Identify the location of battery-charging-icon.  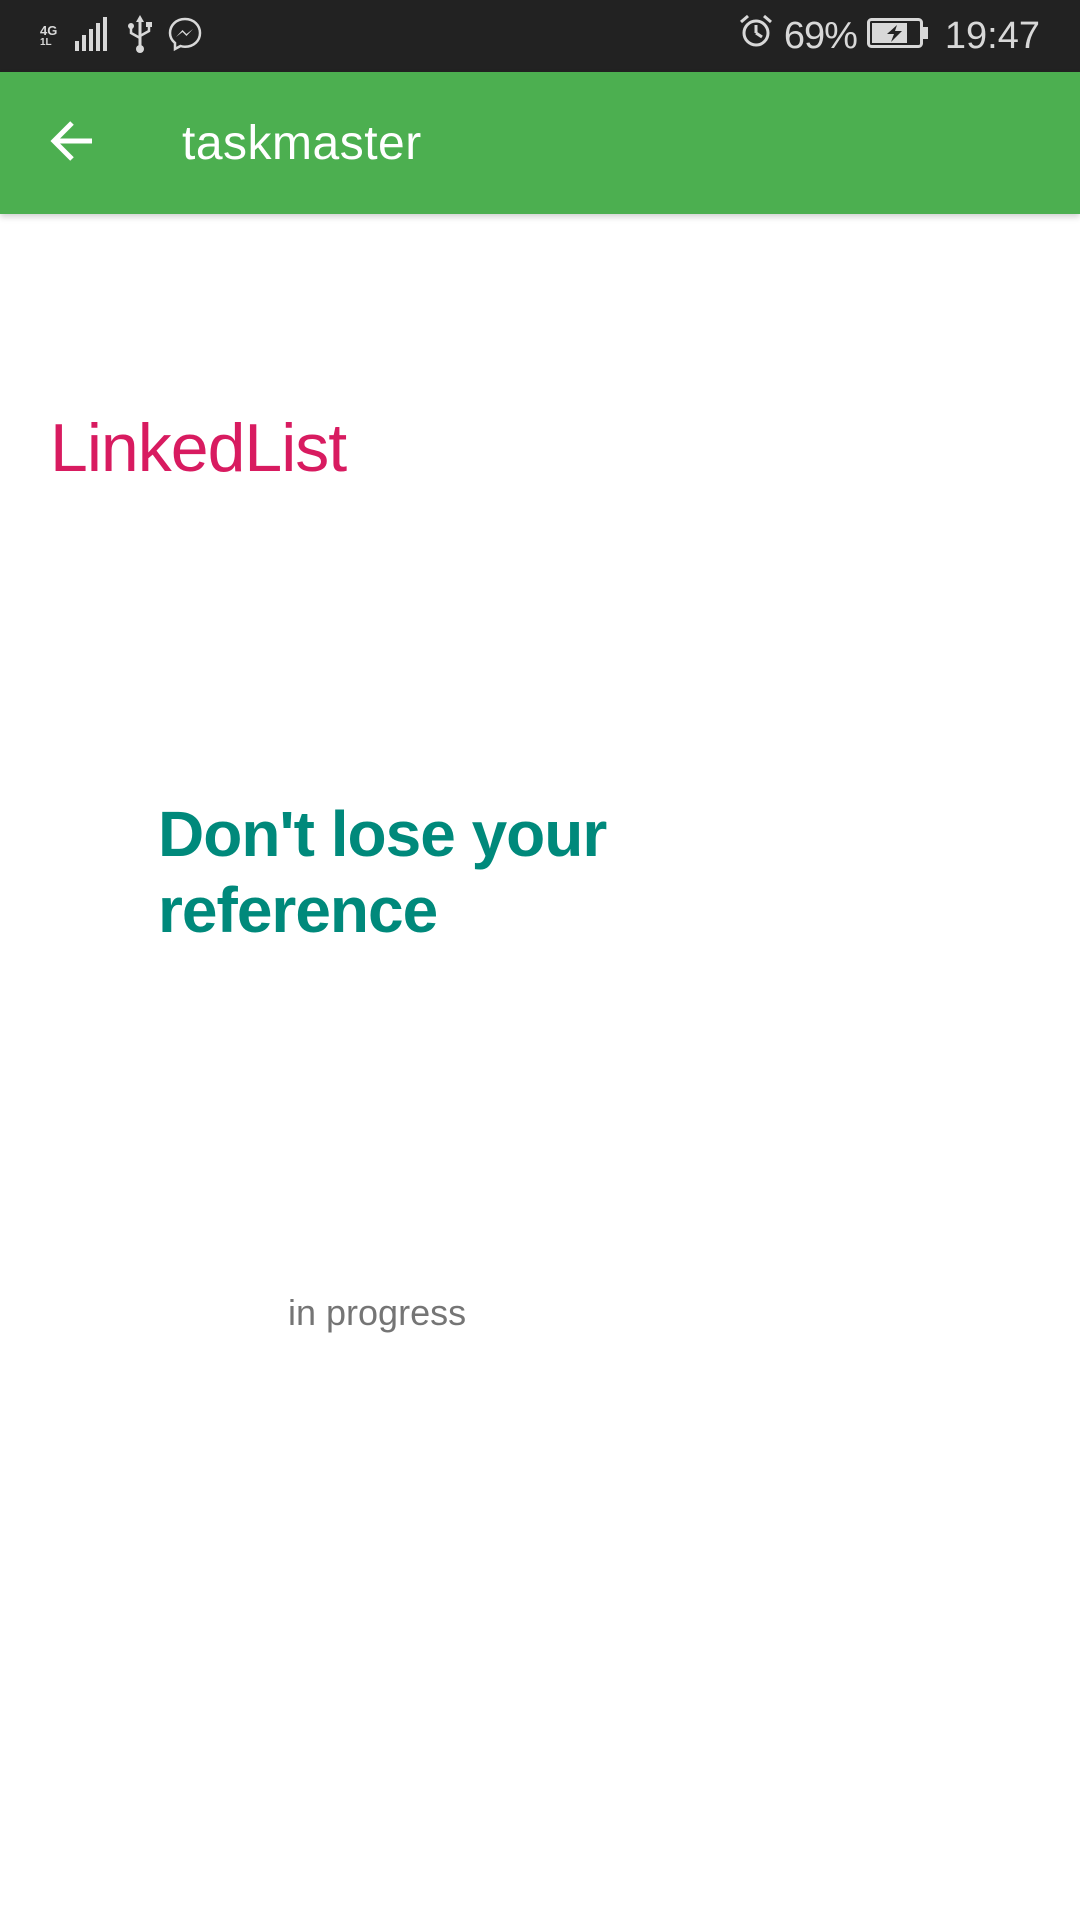
(897, 36).